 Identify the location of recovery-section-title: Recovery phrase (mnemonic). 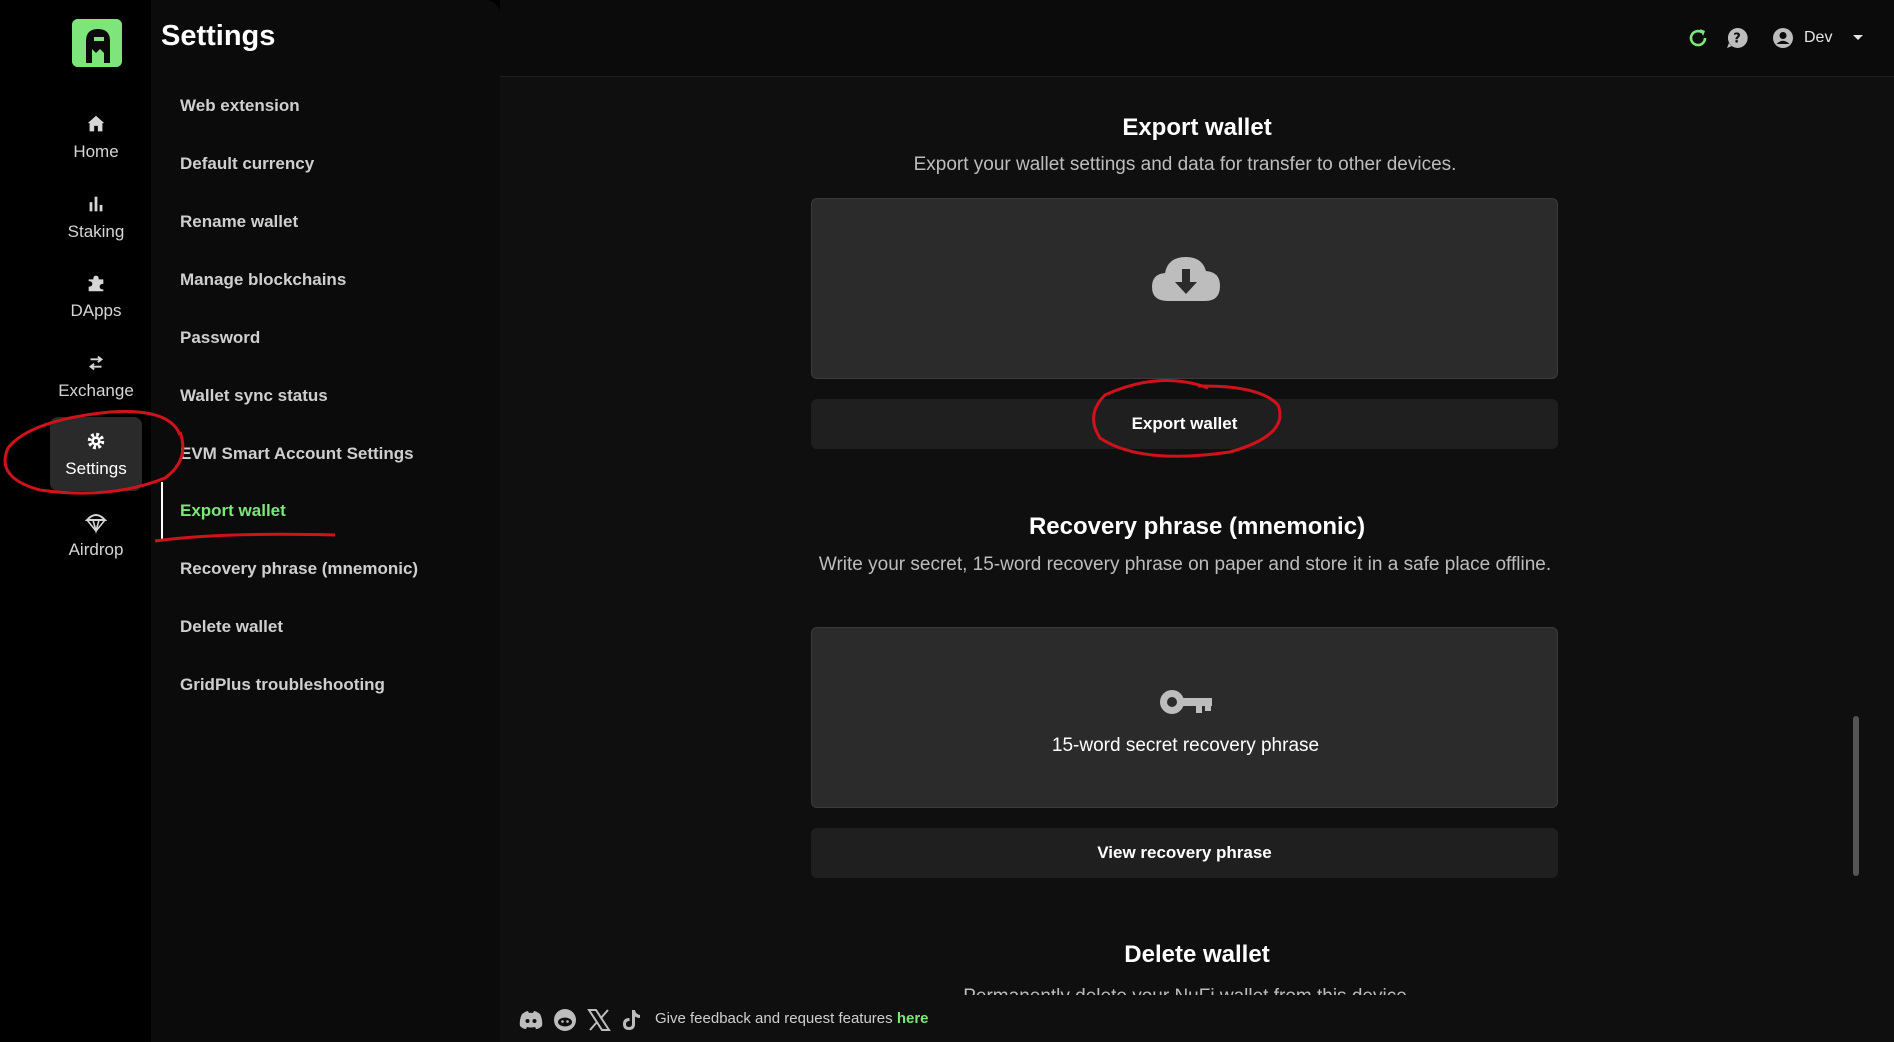
(1197, 526).